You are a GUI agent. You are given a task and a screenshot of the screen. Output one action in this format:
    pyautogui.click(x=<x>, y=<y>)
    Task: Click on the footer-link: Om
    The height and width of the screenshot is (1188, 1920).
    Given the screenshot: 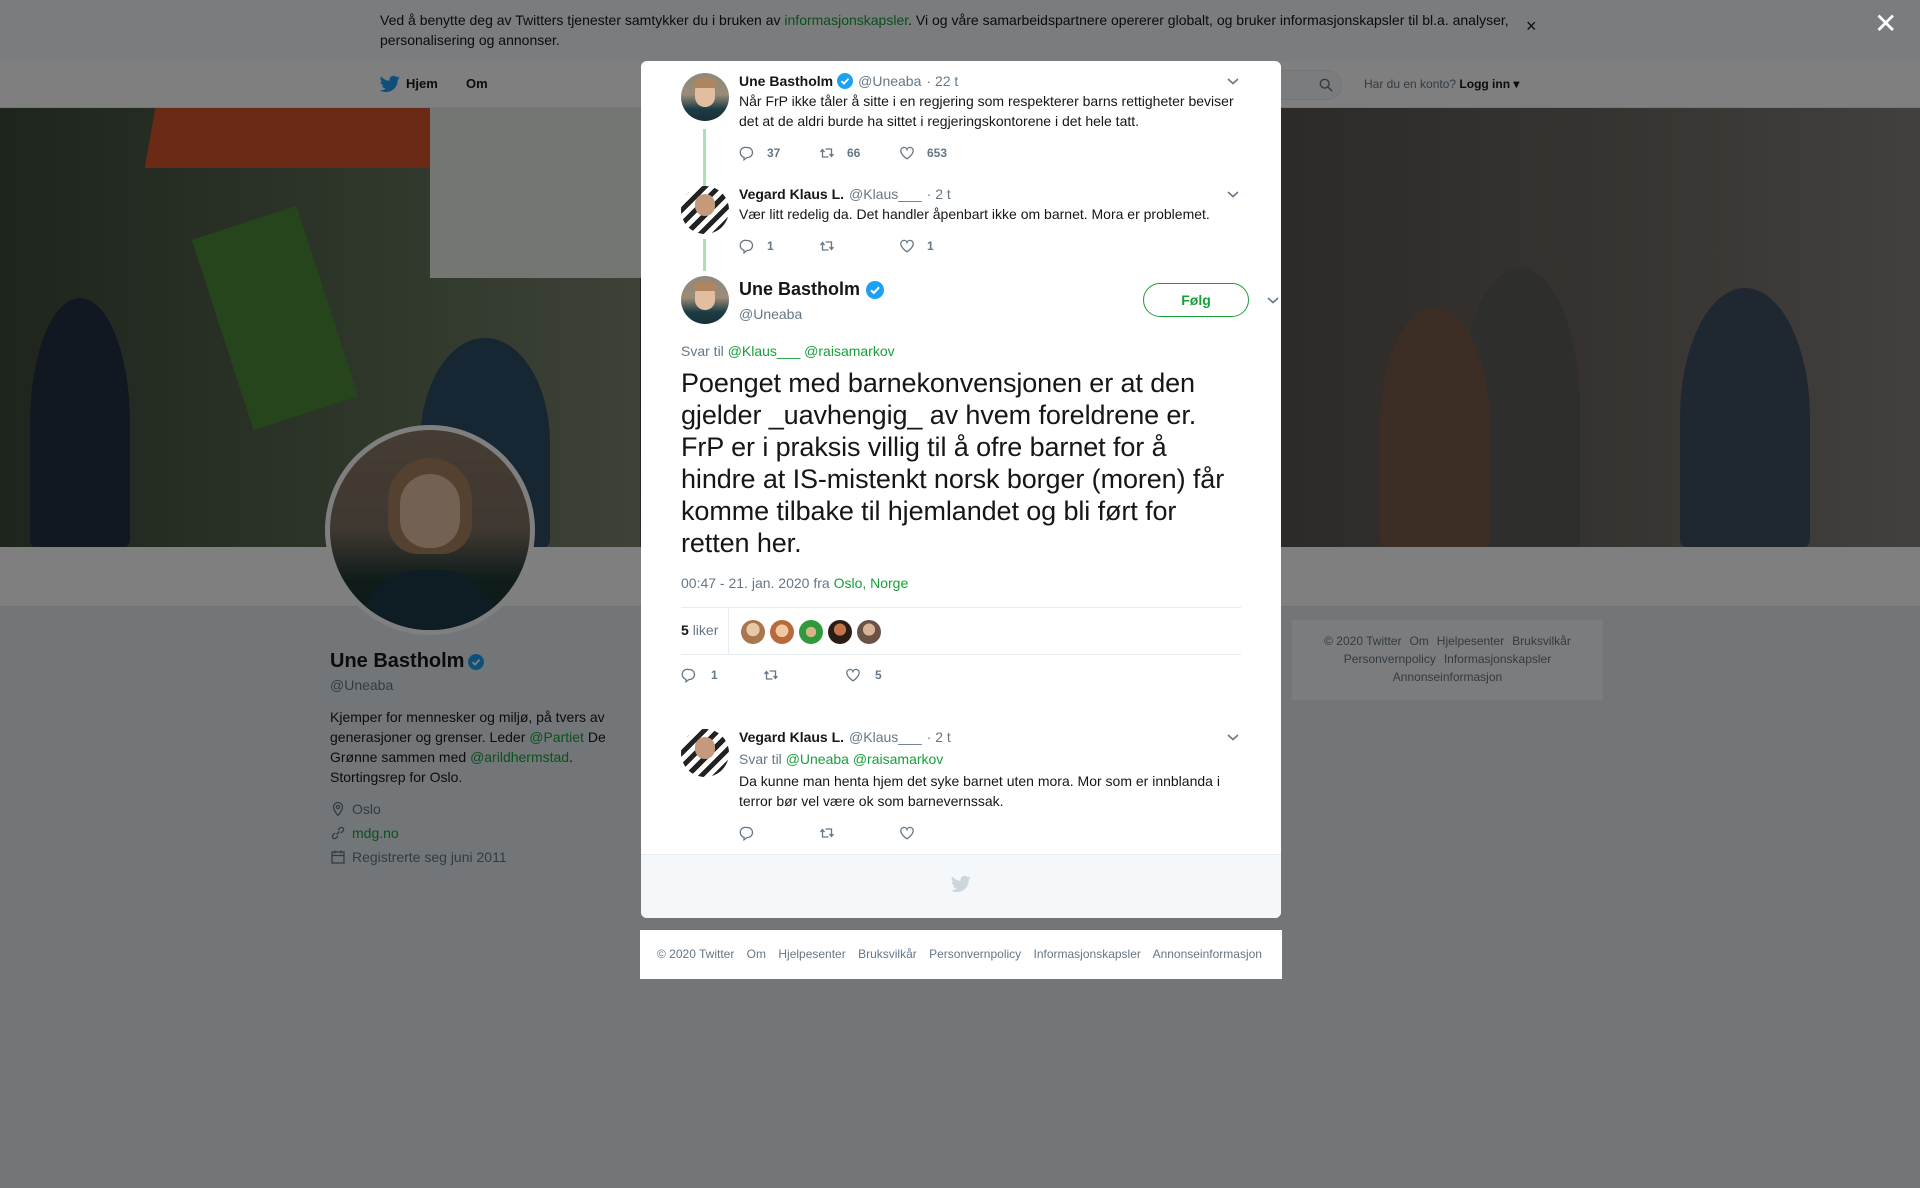 What is the action you would take?
    pyautogui.click(x=756, y=954)
    